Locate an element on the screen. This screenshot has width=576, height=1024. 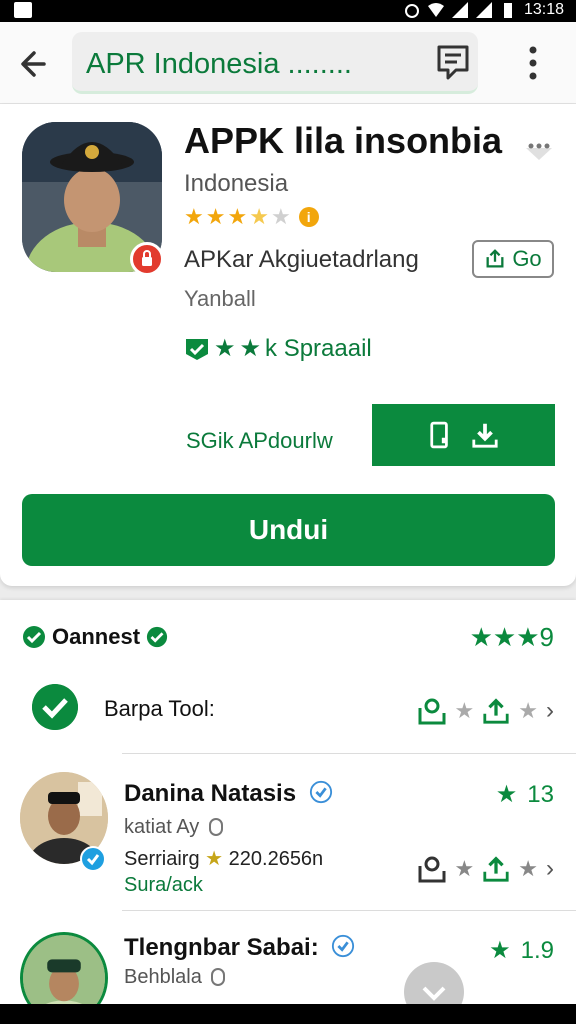
reviewer-meta: Behblala is located at coordinates (175, 977).